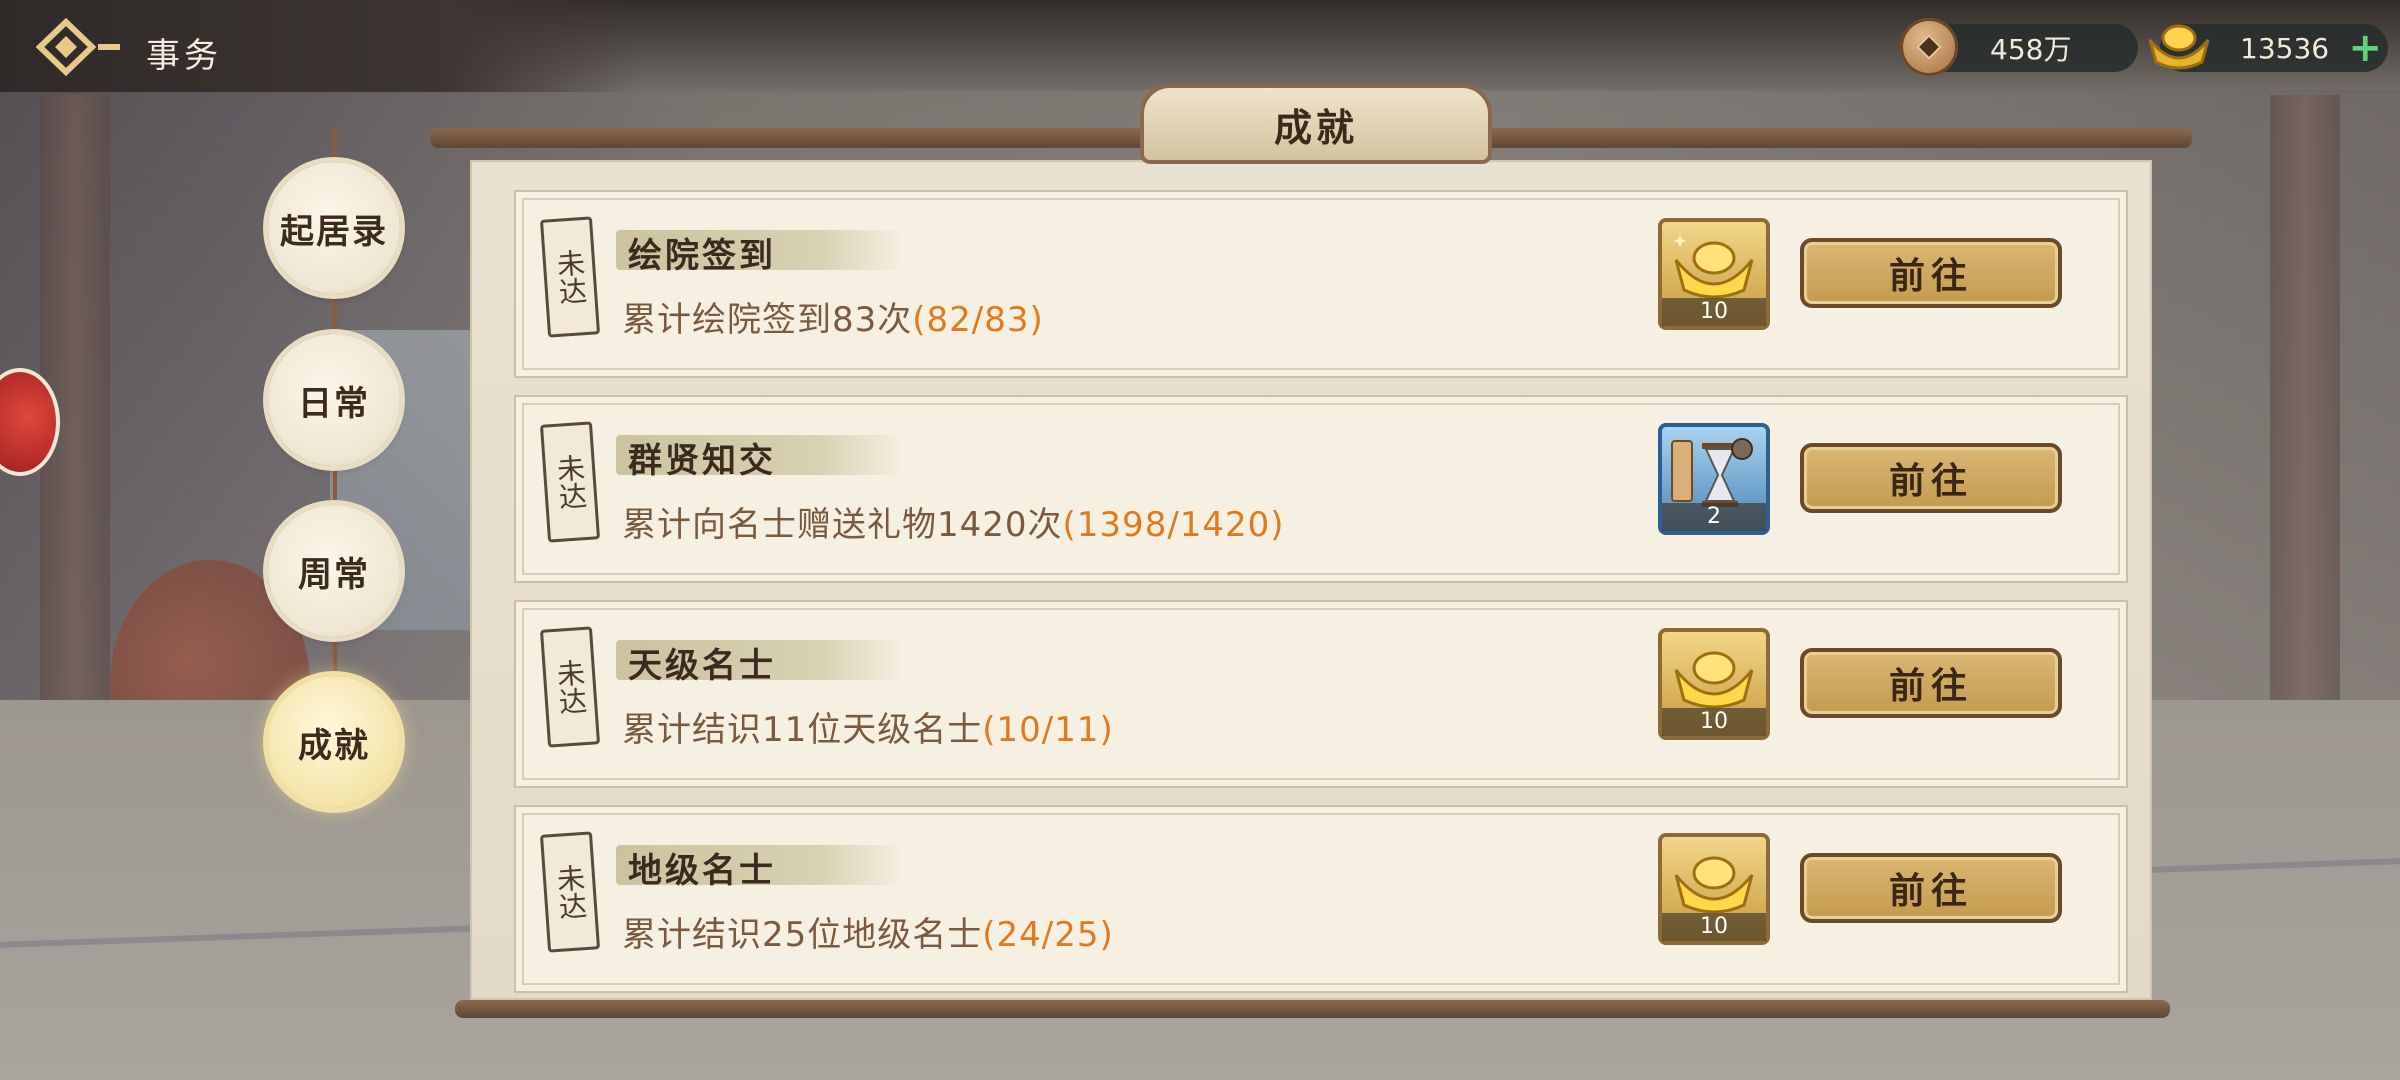 The width and height of the screenshot is (2400, 1080). Describe the element at coordinates (978, 320) in the screenshot. I see `progress-text: (82/83)` at that location.